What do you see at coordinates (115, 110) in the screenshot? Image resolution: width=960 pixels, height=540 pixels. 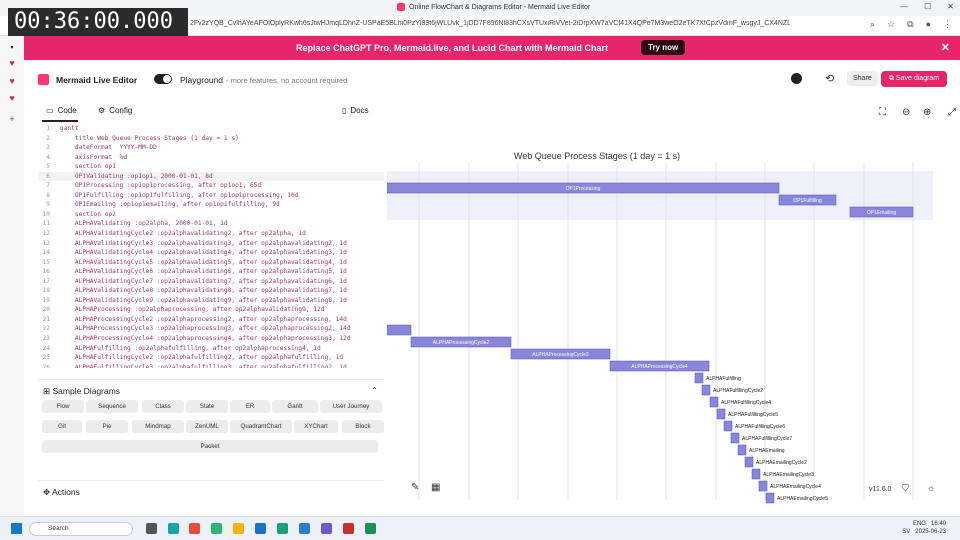 I see `tab-config: ⚙ Config` at bounding box center [115, 110].